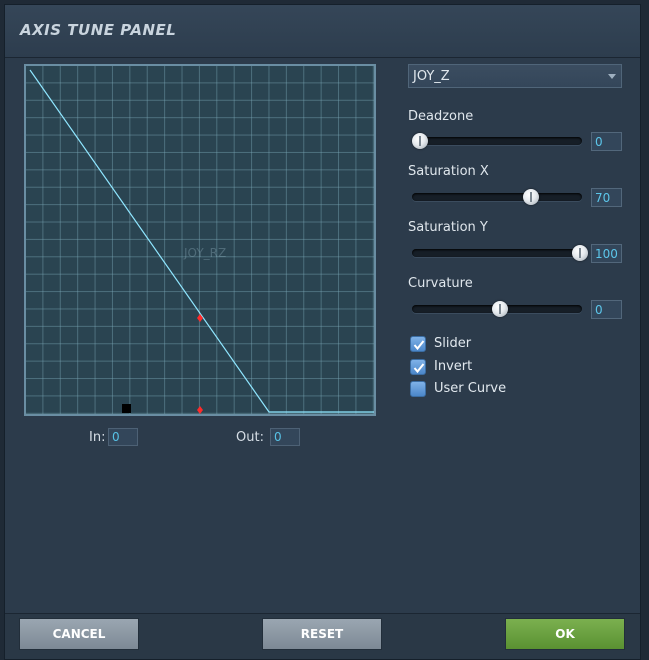 The width and height of the screenshot is (649, 660). What do you see at coordinates (448, 171) in the screenshot?
I see `saturation-x-label: Saturation X` at bounding box center [448, 171].